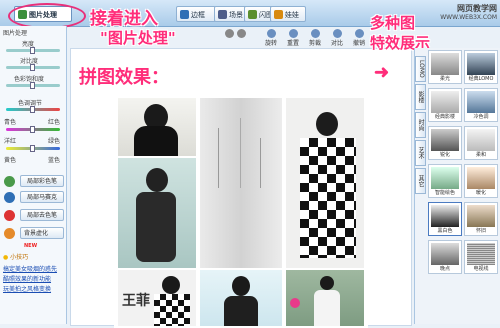  I want to click on flash-image-icon, so click(252, 14).